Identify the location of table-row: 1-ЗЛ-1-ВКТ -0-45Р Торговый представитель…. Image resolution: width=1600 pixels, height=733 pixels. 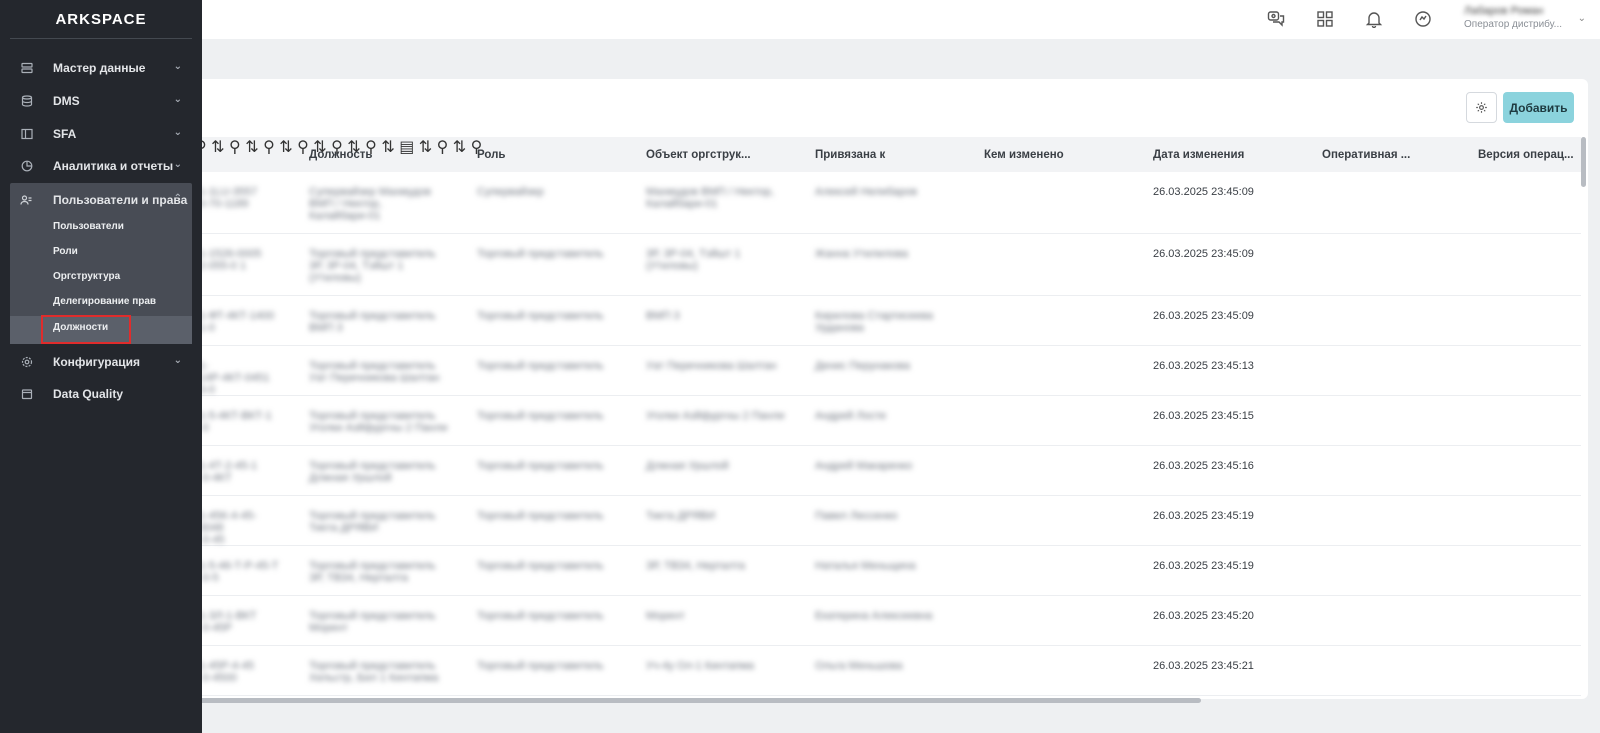
(888, 621).